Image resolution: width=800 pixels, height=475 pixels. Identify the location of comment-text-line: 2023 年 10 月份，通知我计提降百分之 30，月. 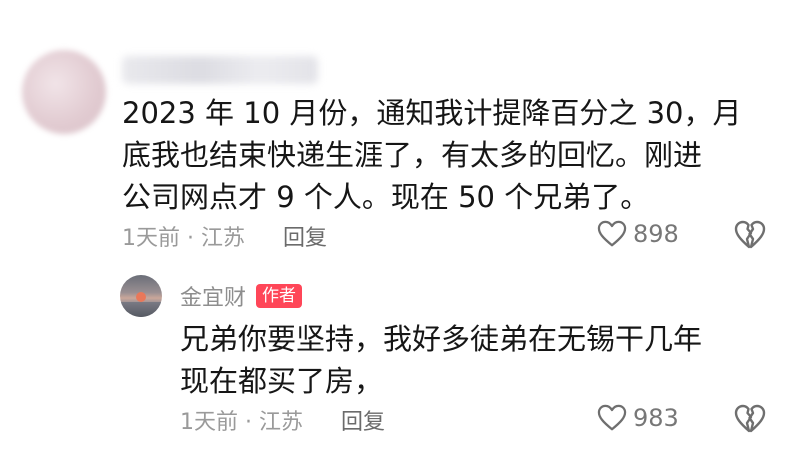
(432, 113).